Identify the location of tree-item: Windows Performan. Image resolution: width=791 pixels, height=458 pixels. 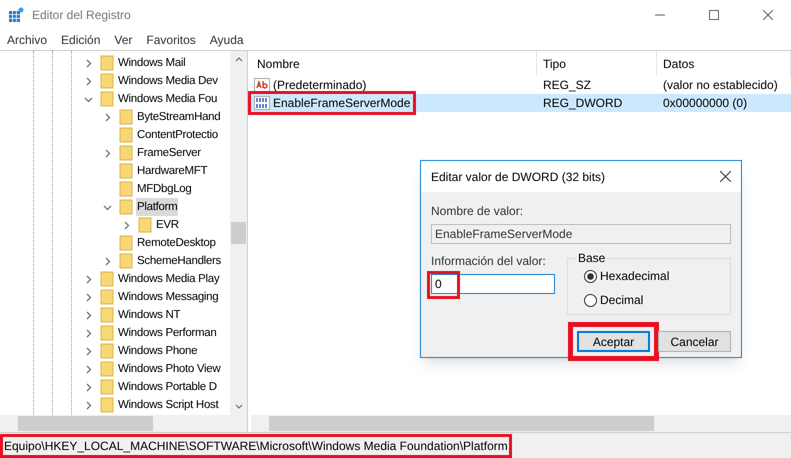
(167, 333).